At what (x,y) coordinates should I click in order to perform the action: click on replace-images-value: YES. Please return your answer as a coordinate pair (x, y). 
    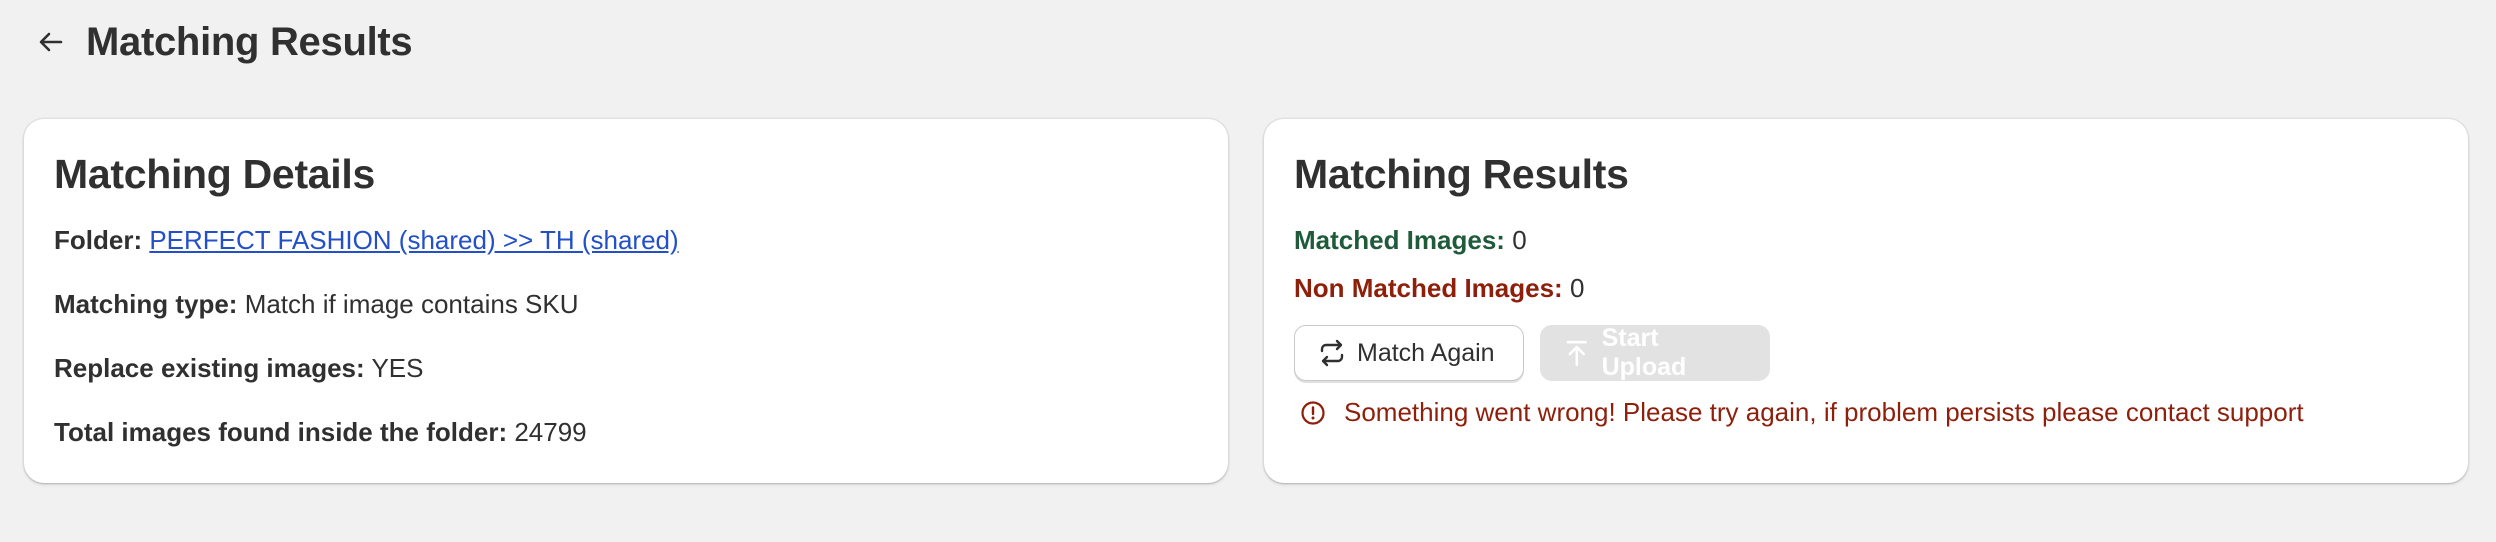
    Looking at the image, I should click on (397, 368).